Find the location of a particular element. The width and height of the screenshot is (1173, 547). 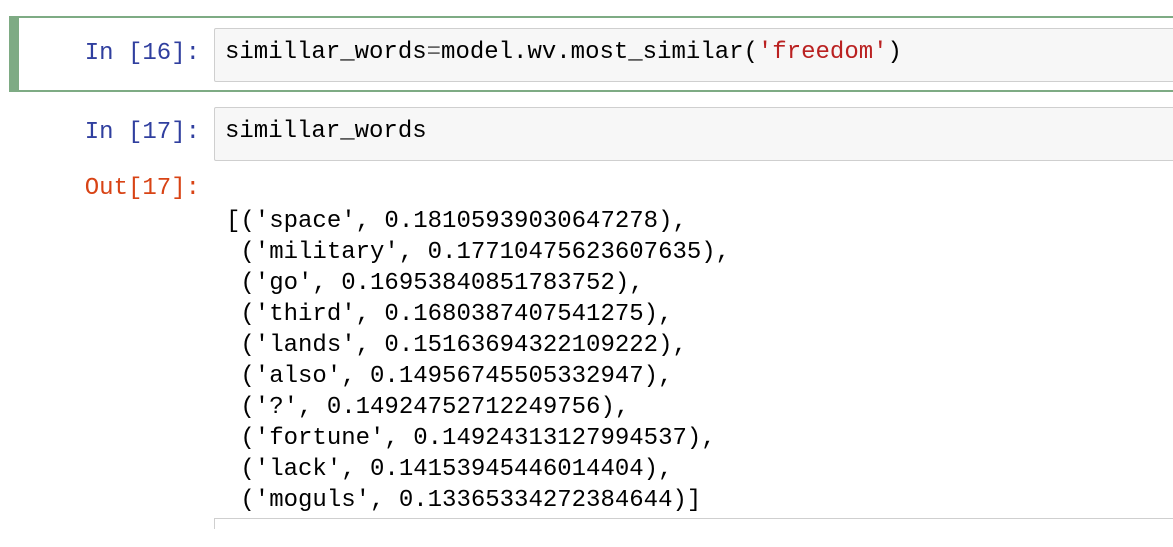

output-line: ('military', 0.17710475623607635), is located at coordinates (478, 252).